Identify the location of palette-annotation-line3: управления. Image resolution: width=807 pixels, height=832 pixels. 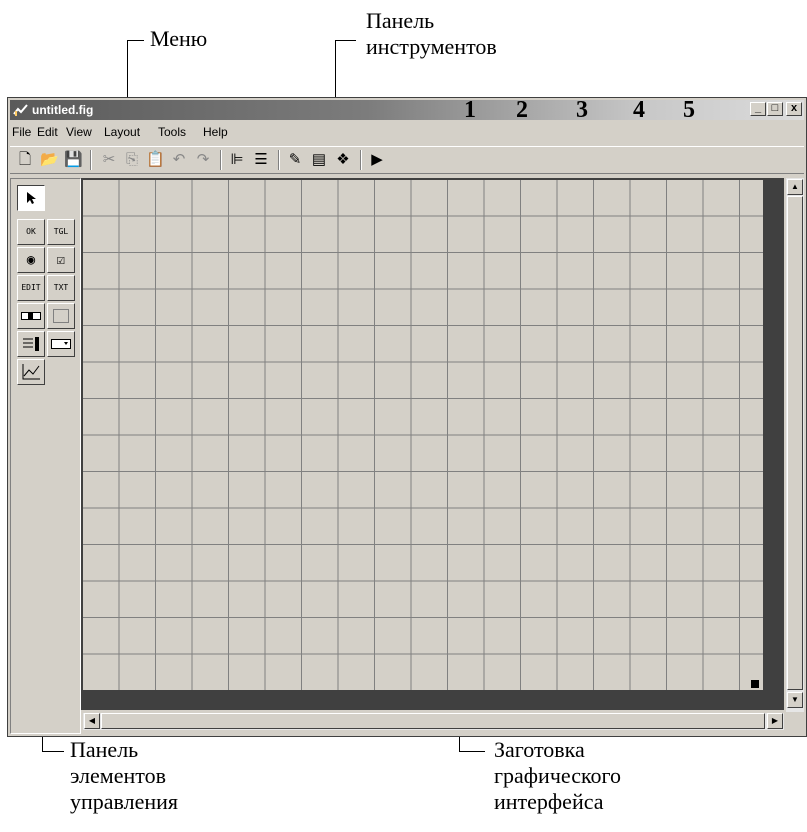
(124, 801).